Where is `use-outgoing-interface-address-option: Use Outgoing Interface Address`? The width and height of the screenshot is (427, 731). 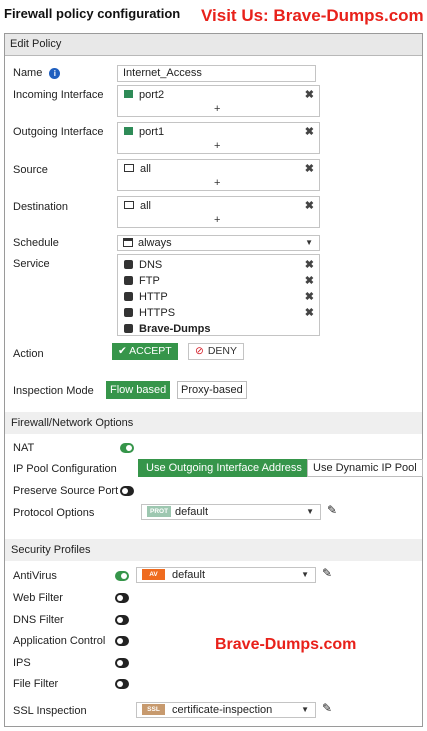
use-outgoing-interface-address-option: Use Outgoing Interface Address is located at coordinates (224, 468).